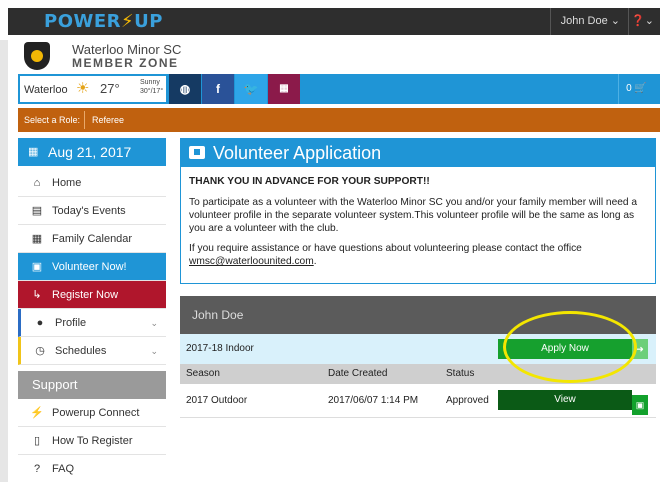 The height and width of the screenshot is (482, 660). What do you see at coordinates (339, 120) in the screenshot?
I see `role-bar: Select a Role: Referee` at bounding box center [339, 120].